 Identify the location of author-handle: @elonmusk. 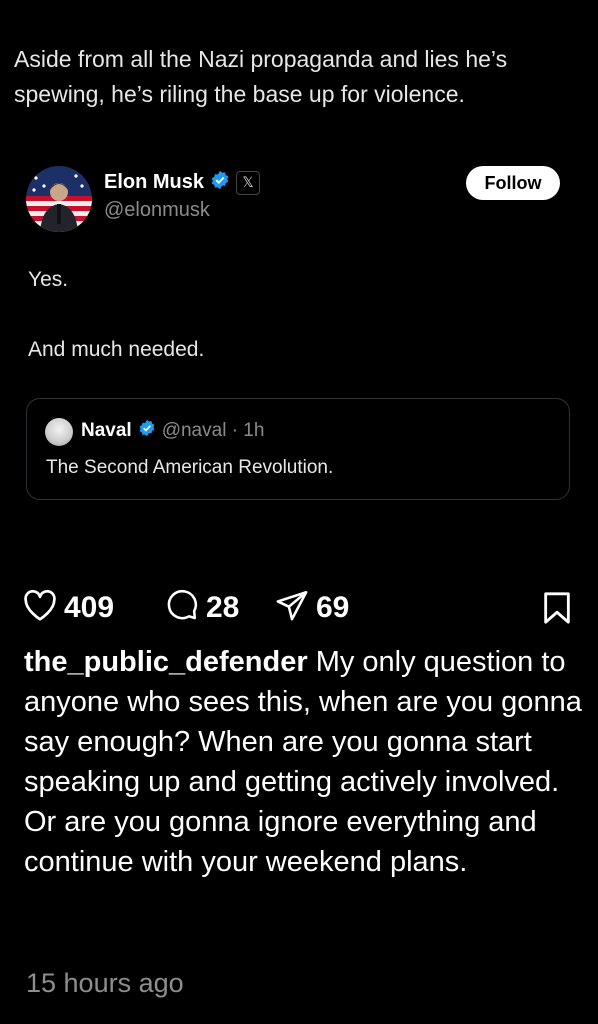
(182, 210).